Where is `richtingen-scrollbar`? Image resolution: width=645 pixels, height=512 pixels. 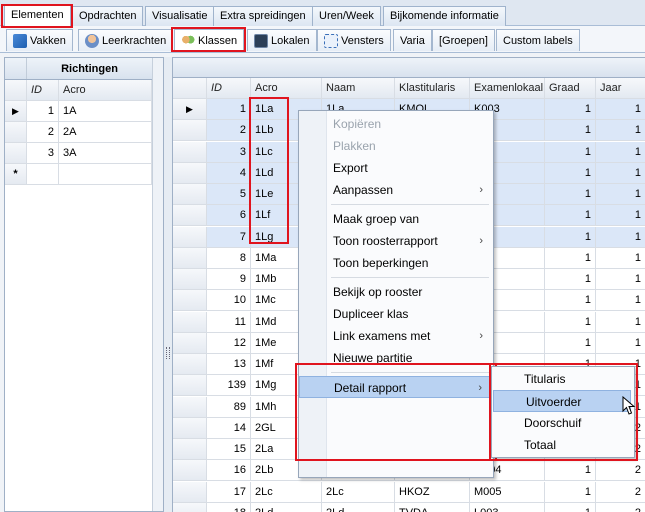 richtingen-scrollbar is located at coordinates (157, 284).